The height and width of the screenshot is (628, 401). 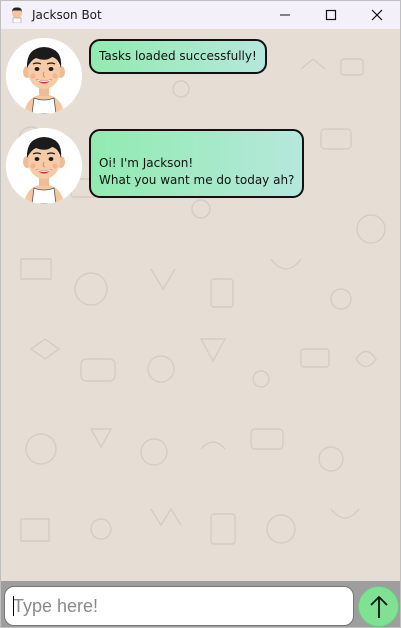 I want to click on message-bubble: Tasks loaded successfully!, so click(x=178, y=56).